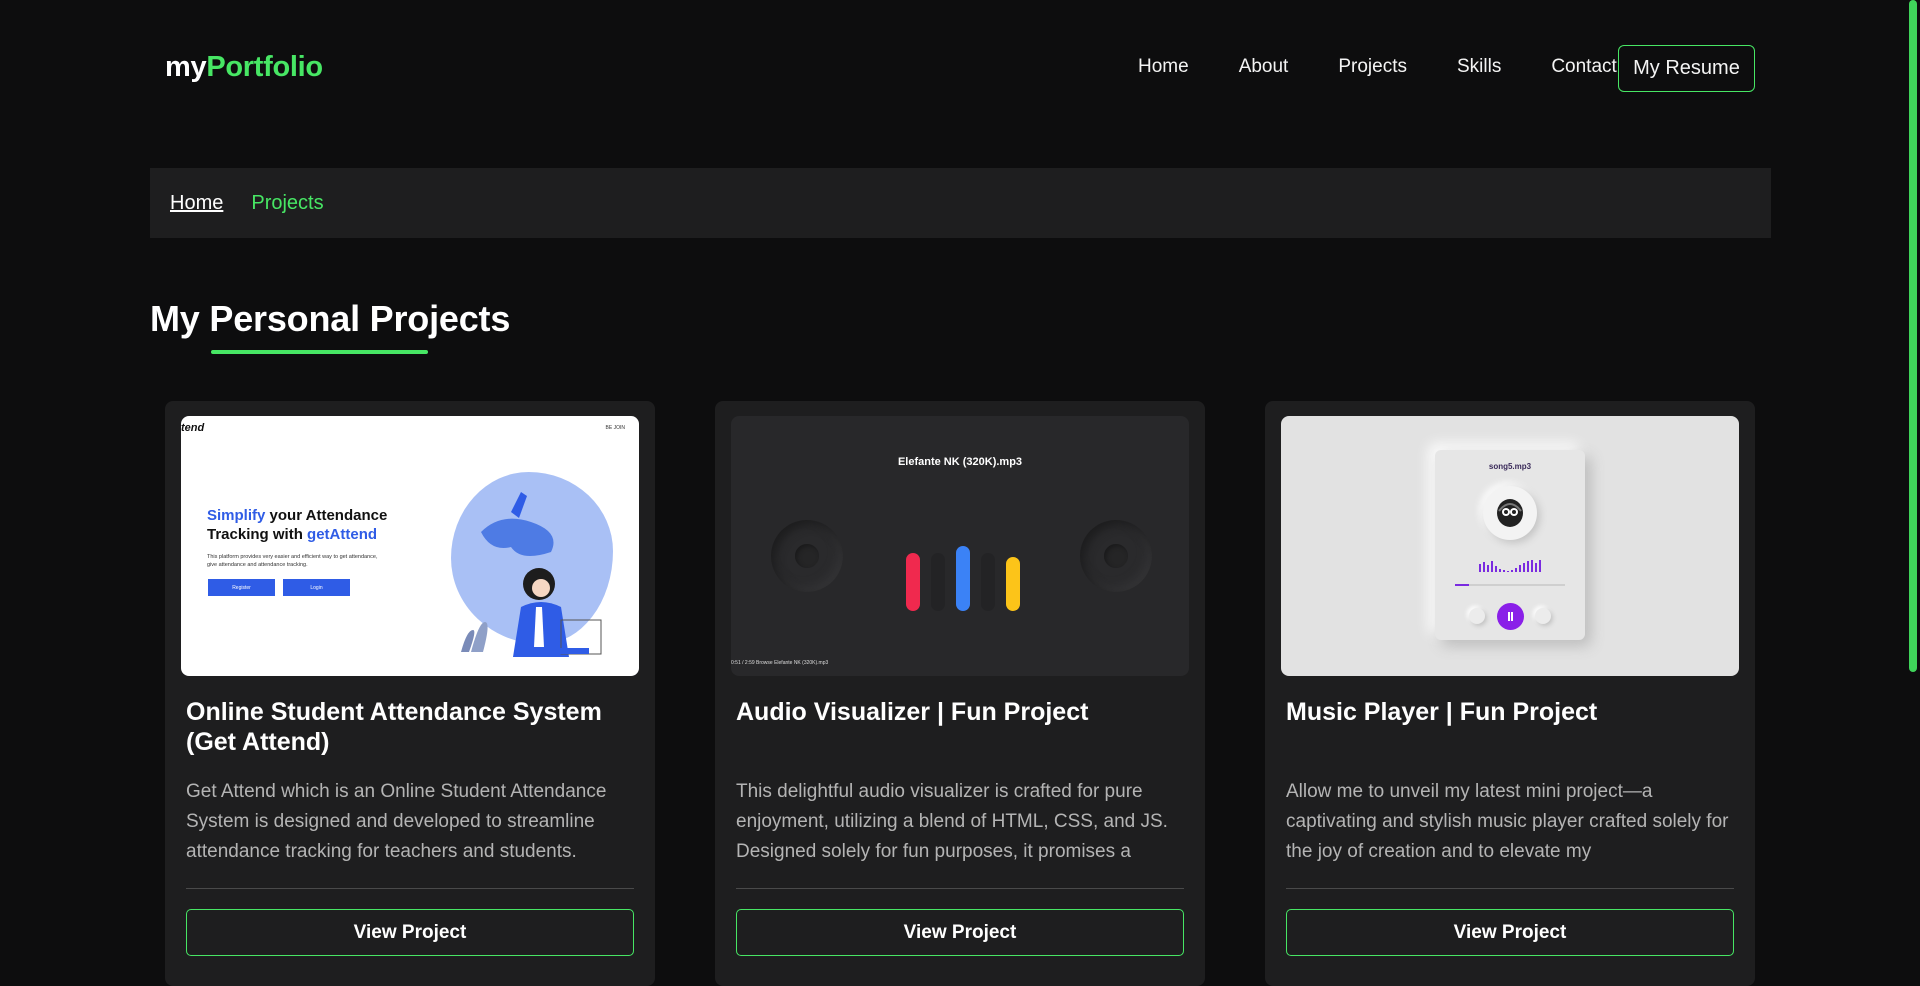 This screenshot has width=1920, height=986. I want to click on thumb-track-title: Elefante NK (320K).mp3, so click(960, 462).